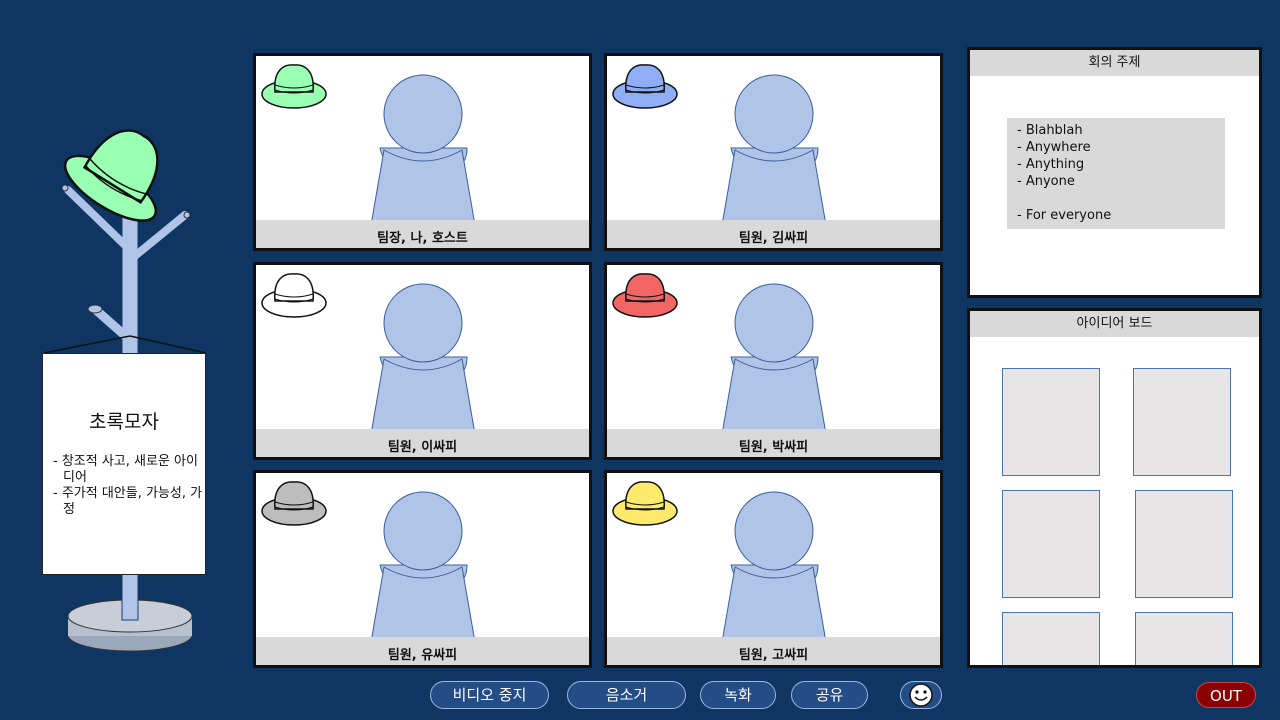 This screenshot has height=720, width=1280. What do you see at coordinates (626, 695) in the screenshot?
I see `mute-button: 음소거` at bounding box center [626, 695].